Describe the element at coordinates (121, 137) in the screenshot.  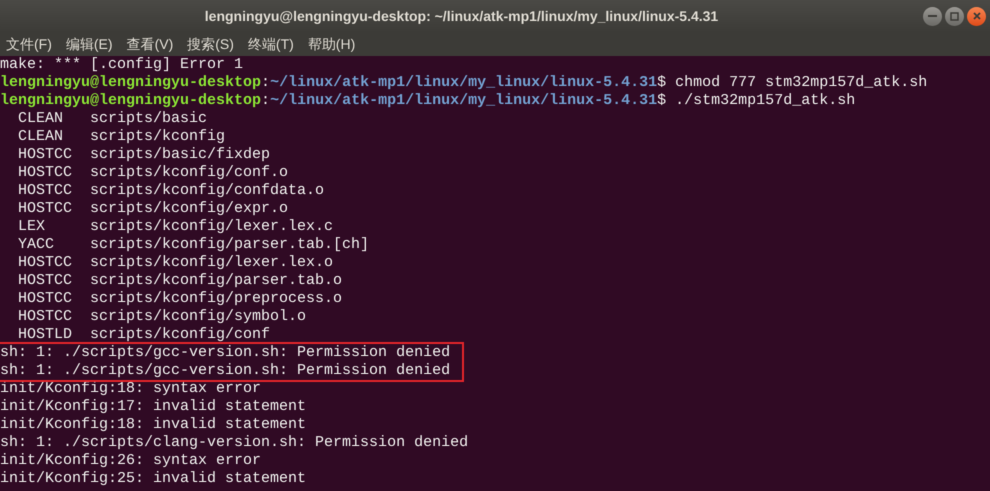
I see `terminal-line: CLEAN scripts/kconfig` at that location.